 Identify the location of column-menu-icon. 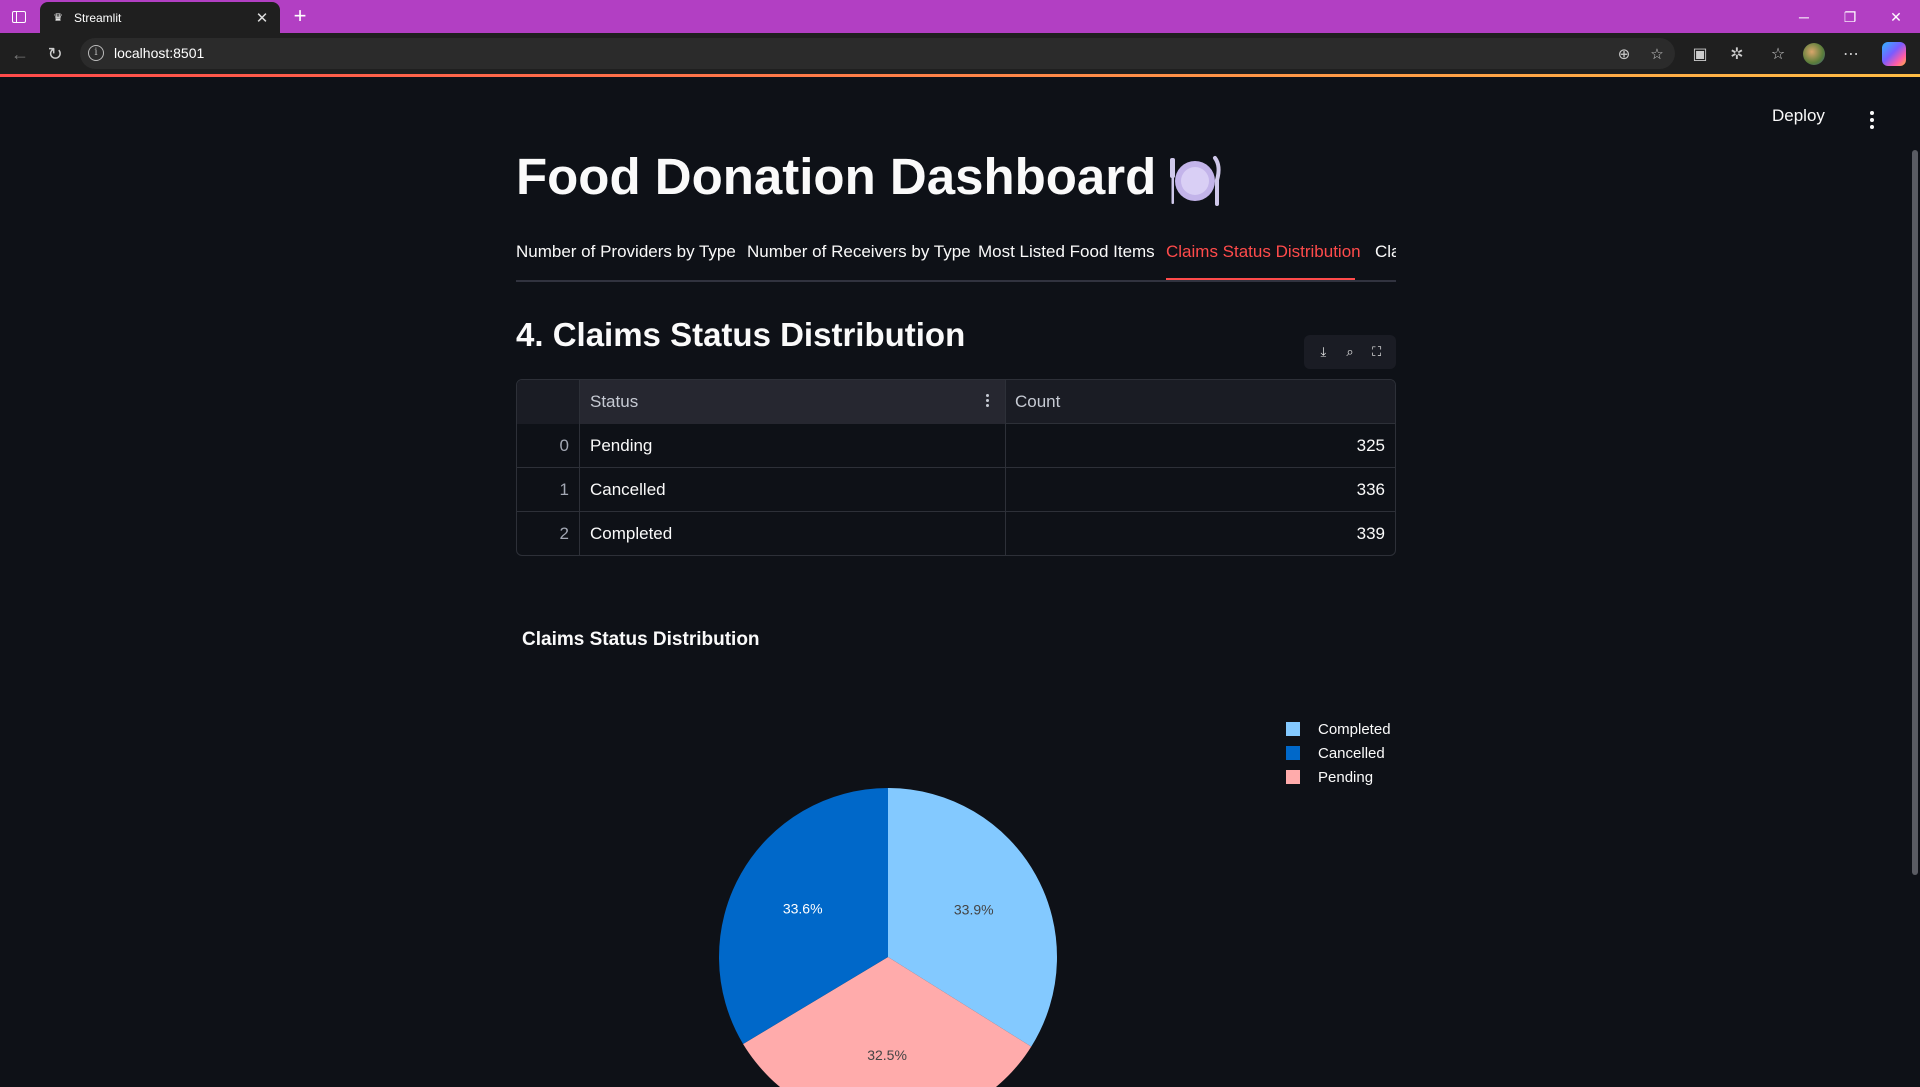
(987, 403).